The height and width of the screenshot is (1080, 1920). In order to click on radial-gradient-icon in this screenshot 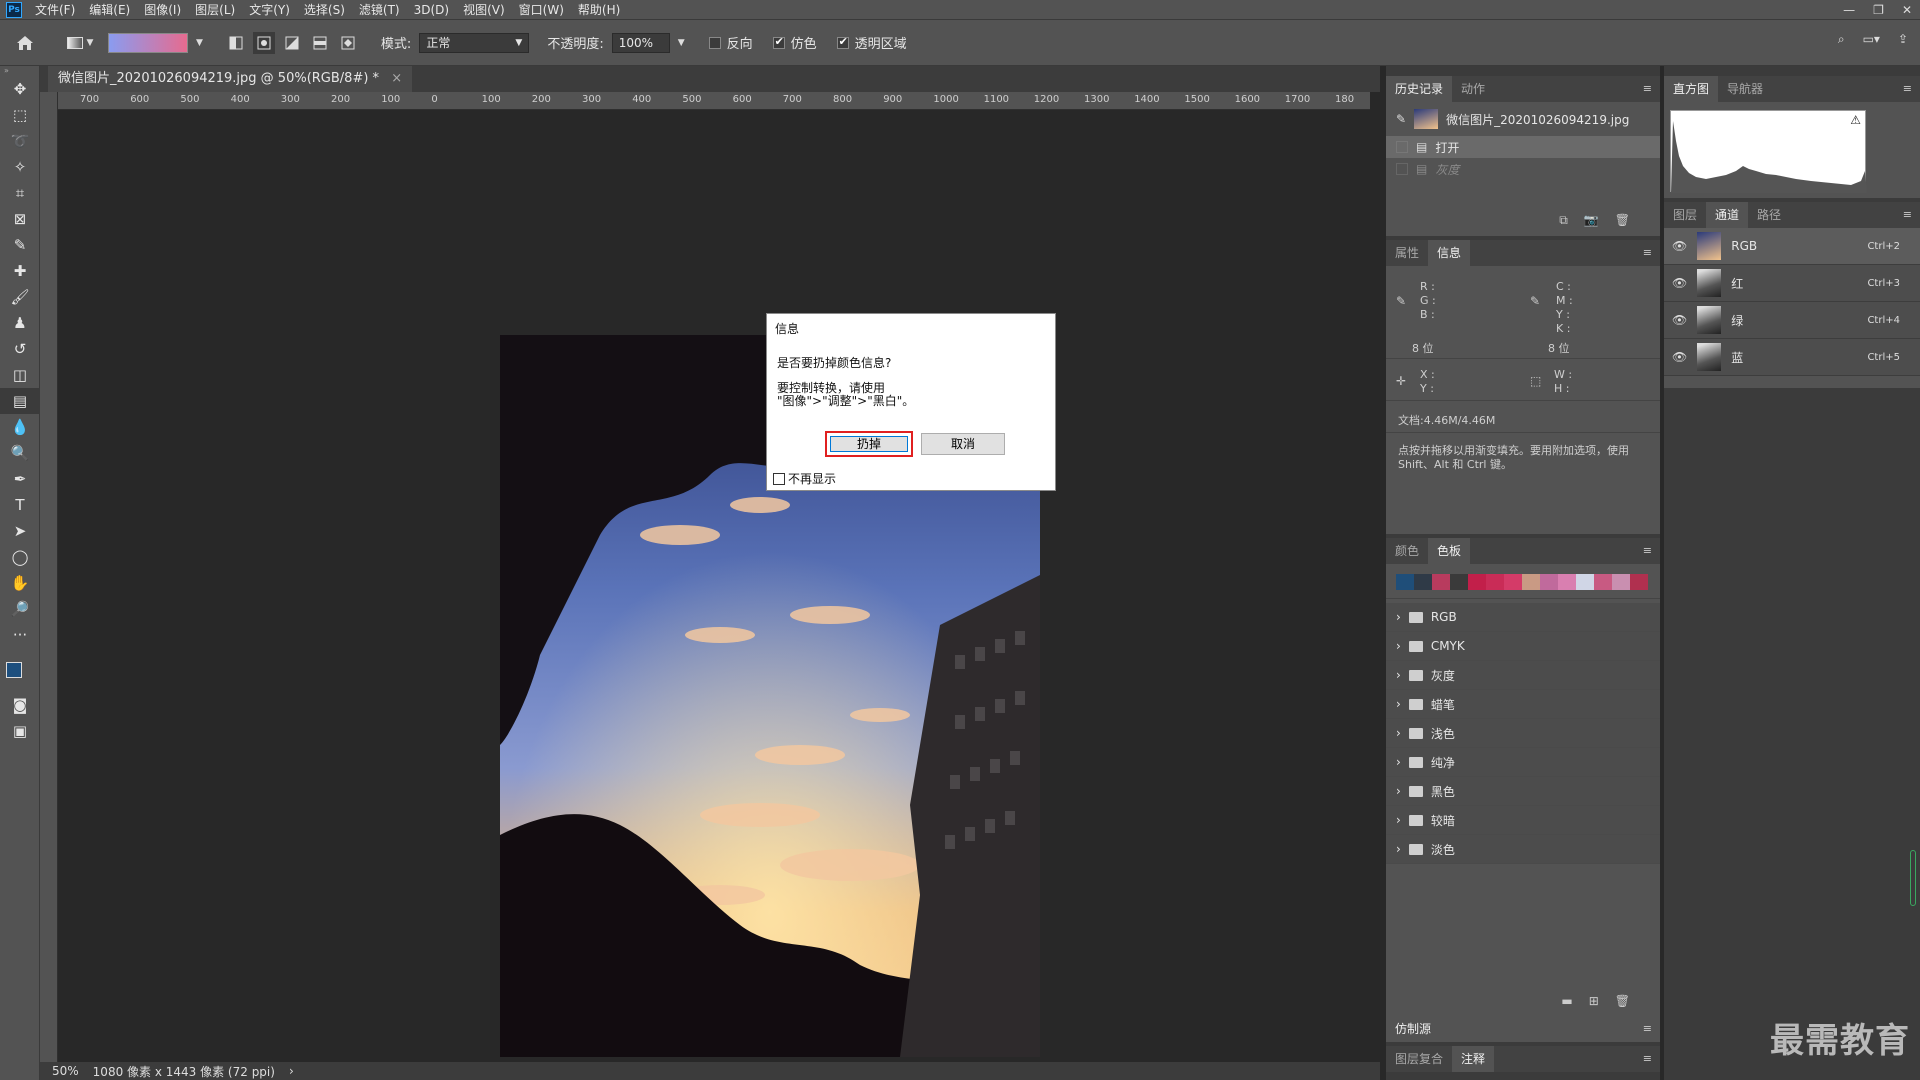, I will do `click(263, 42)`.